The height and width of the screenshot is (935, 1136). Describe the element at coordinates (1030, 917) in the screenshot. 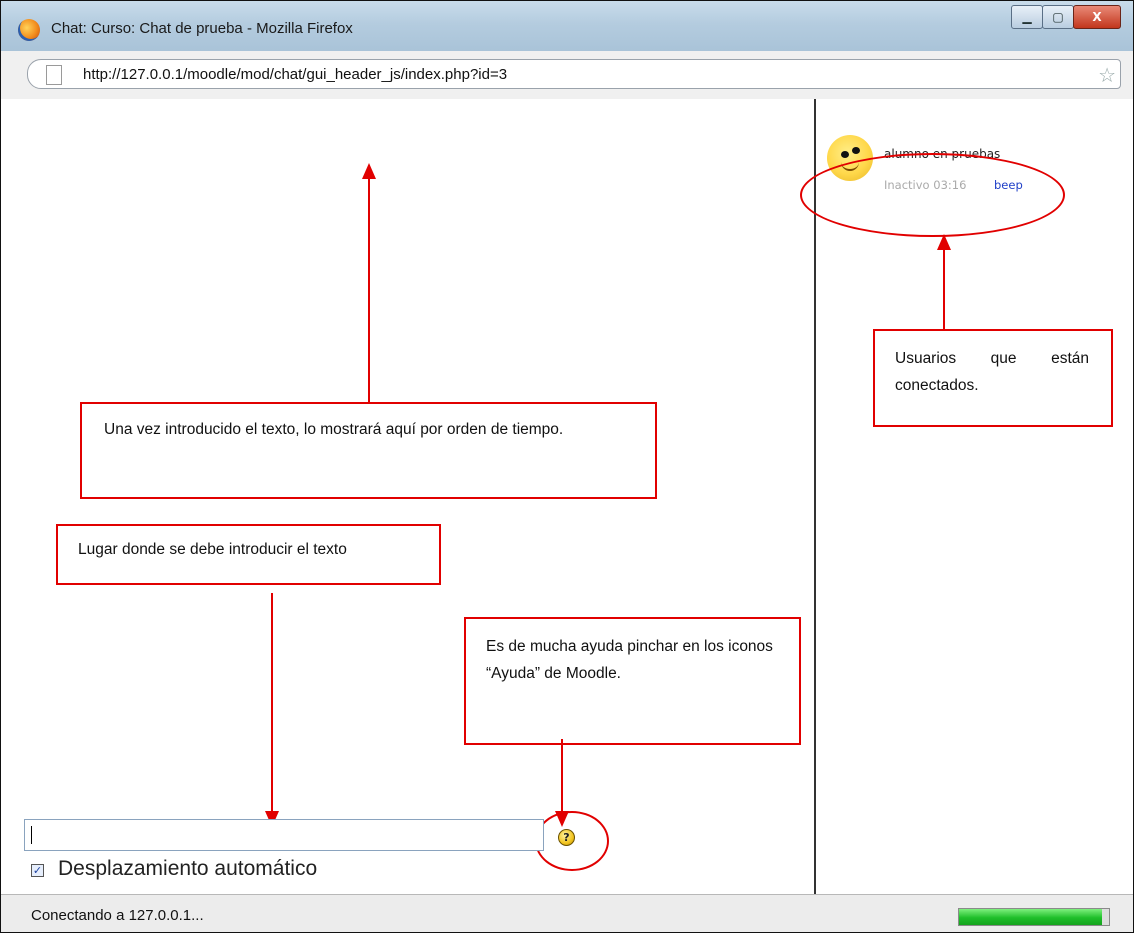

I see `loading-progress-fill` at that location.